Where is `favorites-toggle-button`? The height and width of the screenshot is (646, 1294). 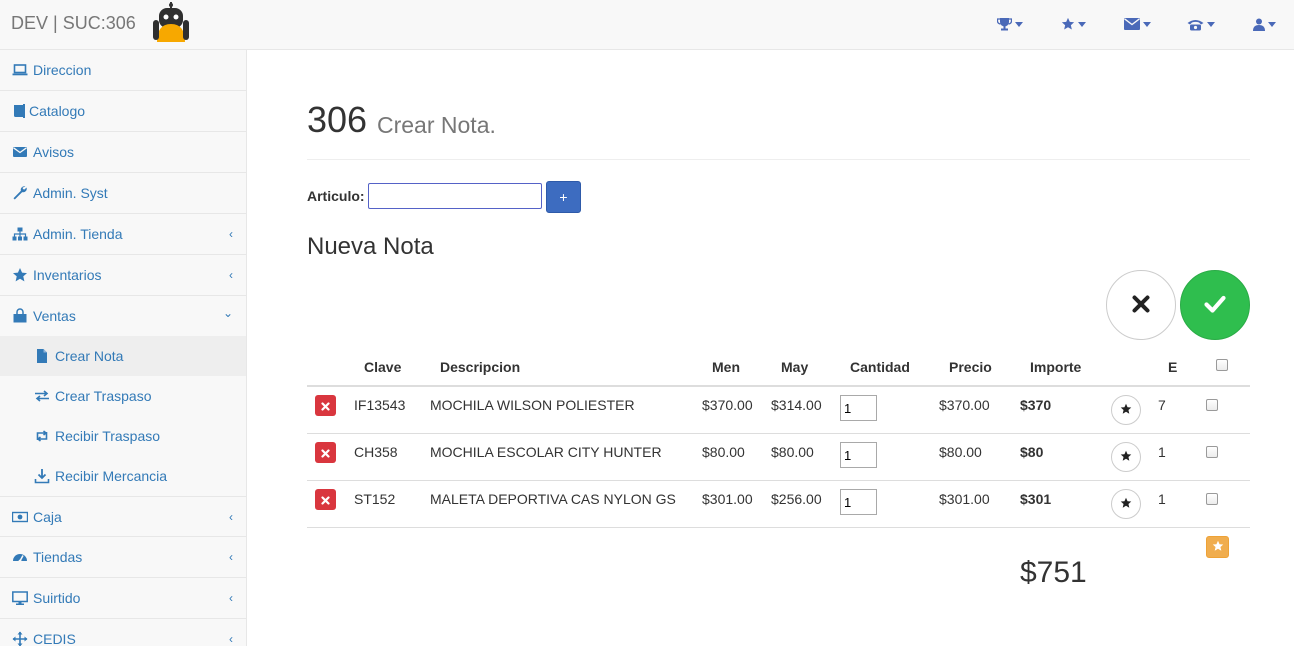
favorites-toggle-button is located at coordinates (1217, 547).